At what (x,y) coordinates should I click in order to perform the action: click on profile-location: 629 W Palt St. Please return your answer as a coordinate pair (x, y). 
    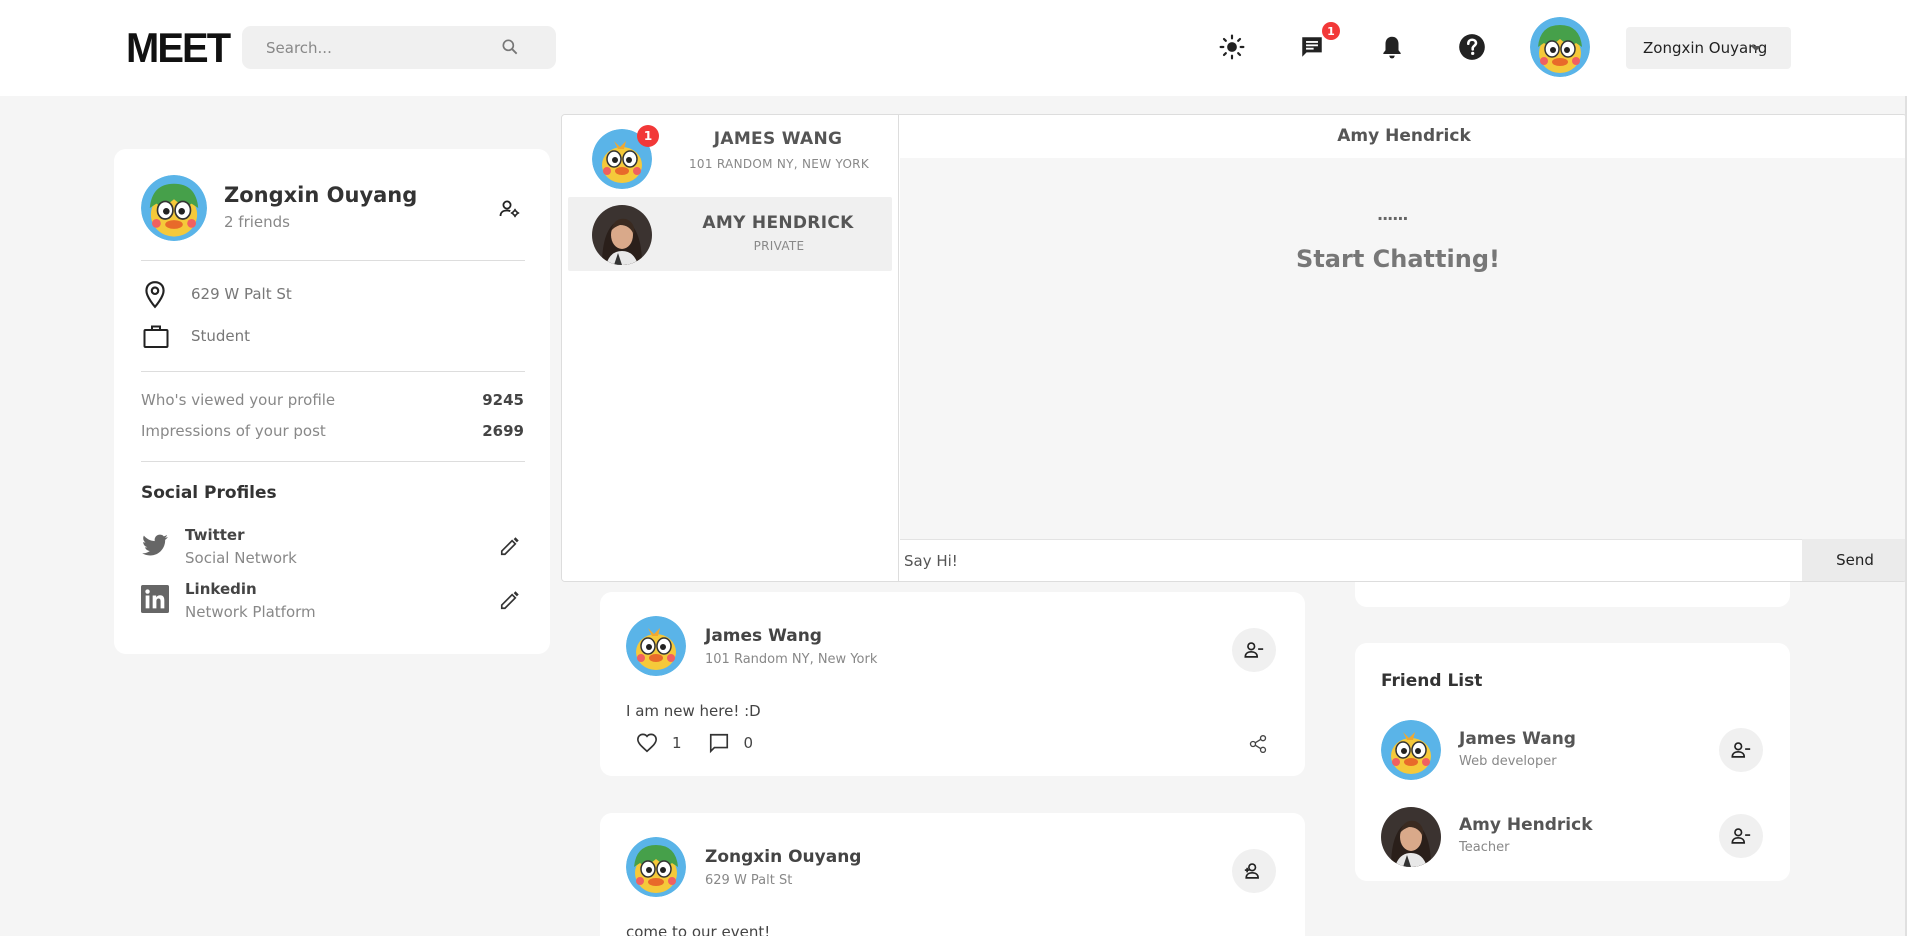
    Looking at the image, I should click on (241, 294).